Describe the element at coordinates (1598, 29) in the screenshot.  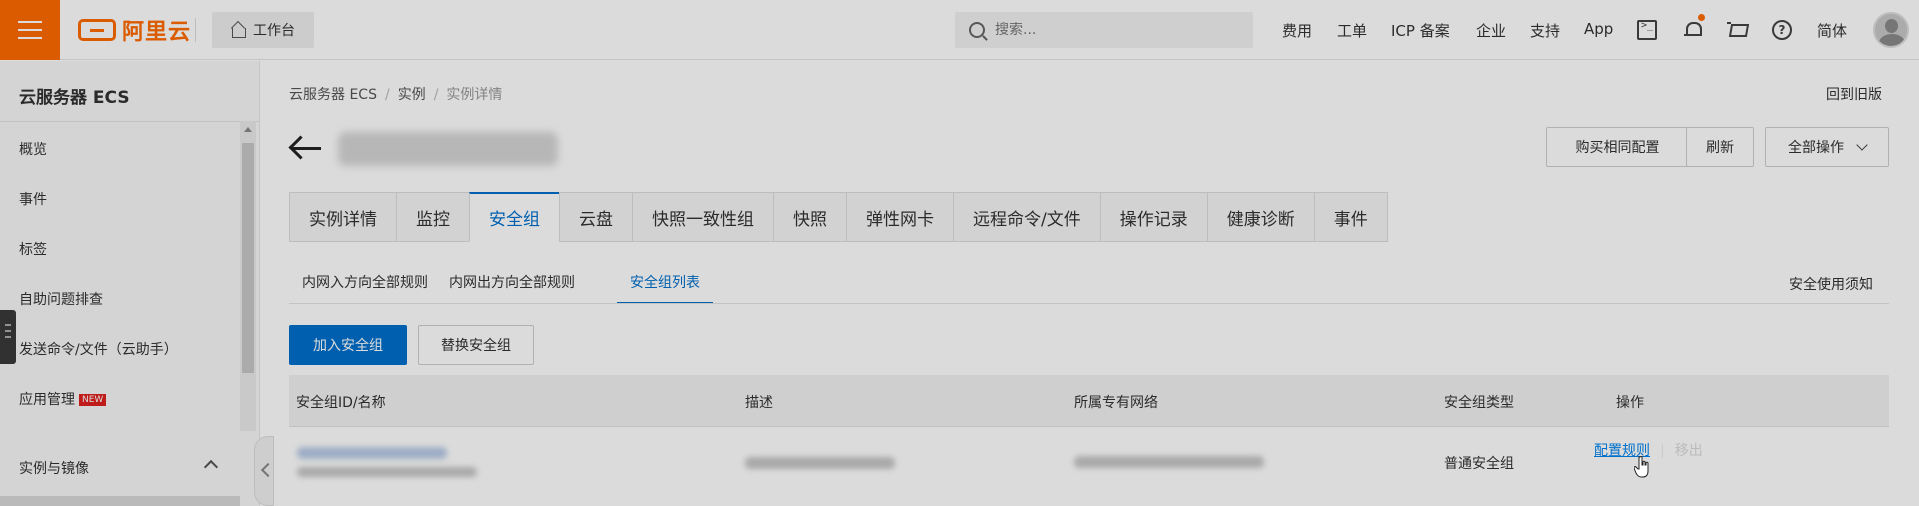
I see `nav-app: App` at that location.